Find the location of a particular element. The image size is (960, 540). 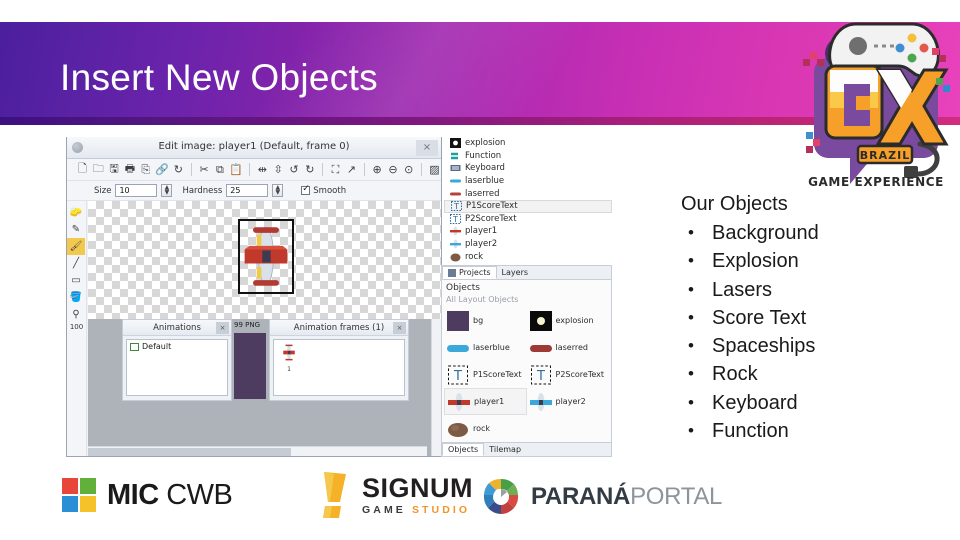

parana-bold: PARANÁ is located at coordinates (581, 496).